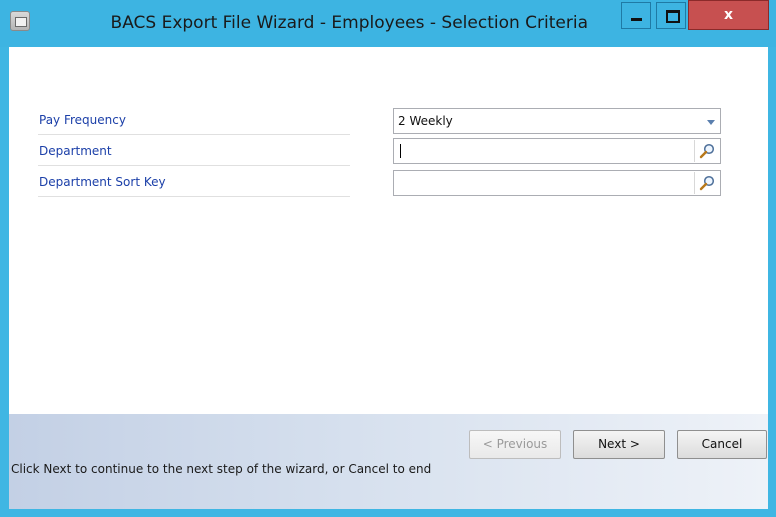 The height and width of the screenshot is (517, 776). I want to click on next-button: Next >, so click(619, 444).